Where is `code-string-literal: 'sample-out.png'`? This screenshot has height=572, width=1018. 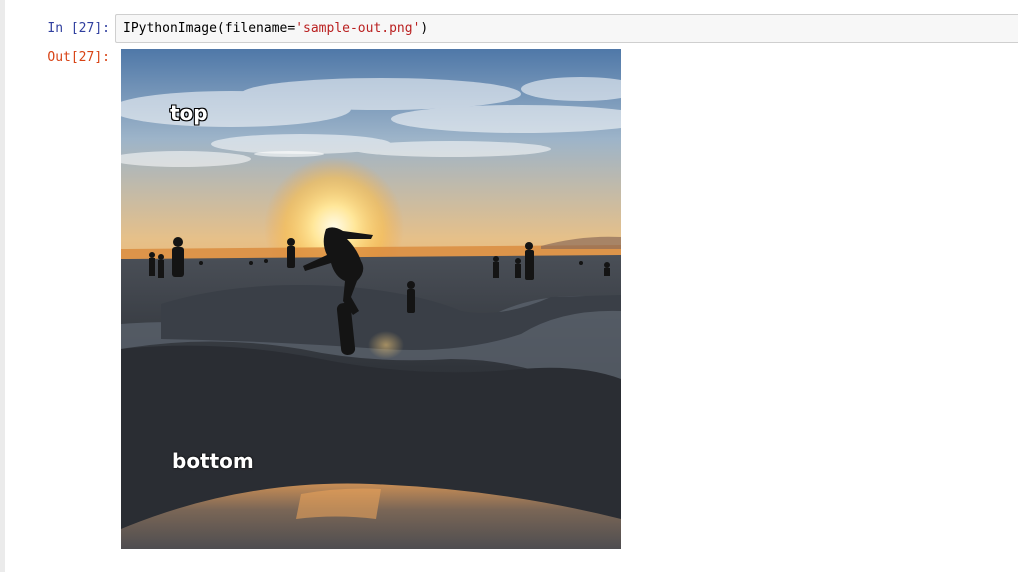 code-string-literal: 'sample-out.png' is located at coordinates (358, 28).